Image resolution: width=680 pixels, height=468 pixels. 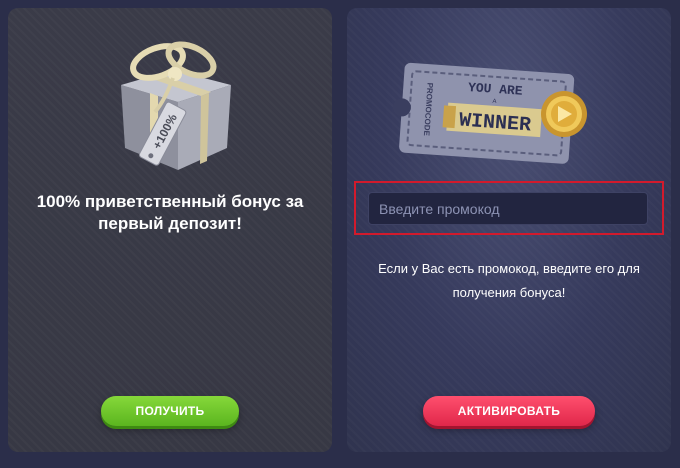 What do you see at coordinates (494, 102) in the screenshot?
I see `ticket-line-small: A` at bounding box center [494, 102].